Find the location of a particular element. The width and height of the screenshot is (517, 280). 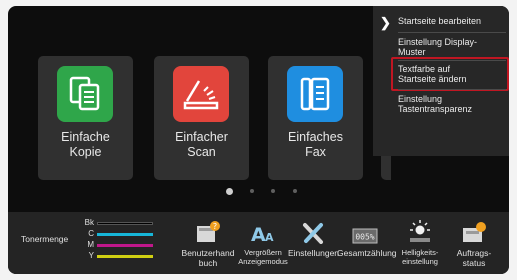

brightness-button: Helligkeits- einstellung is located at coordinates (420, 243).